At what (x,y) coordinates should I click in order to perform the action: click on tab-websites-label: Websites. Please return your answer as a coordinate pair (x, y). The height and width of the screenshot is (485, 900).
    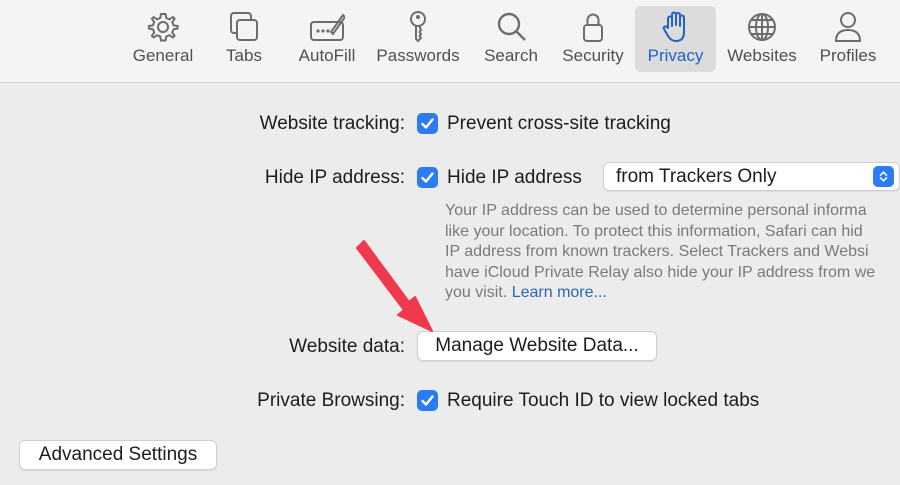
    Looking at the image, I should click on (762, 55).